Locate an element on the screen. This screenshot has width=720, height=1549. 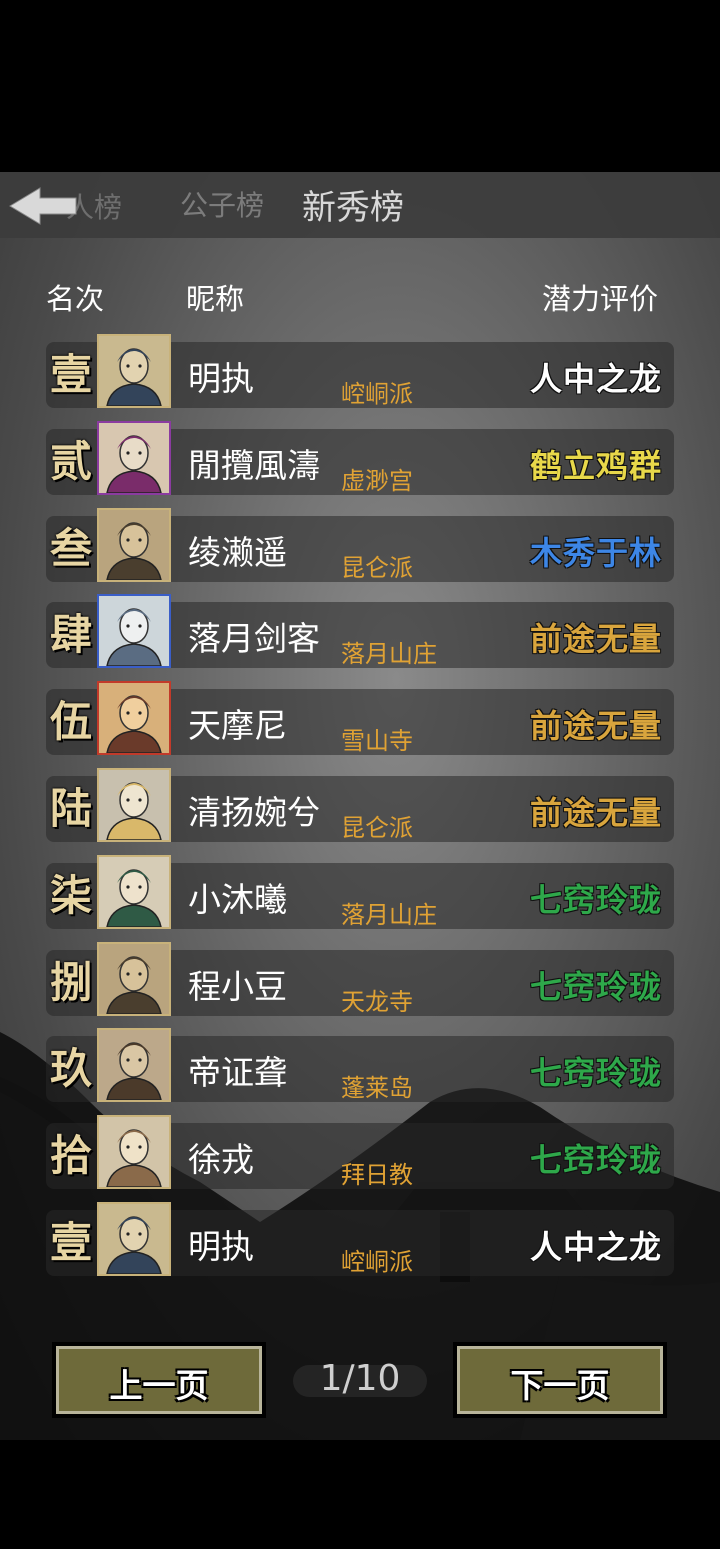
potential-rating: 木秀于林 is located at coordinates (595, 552).